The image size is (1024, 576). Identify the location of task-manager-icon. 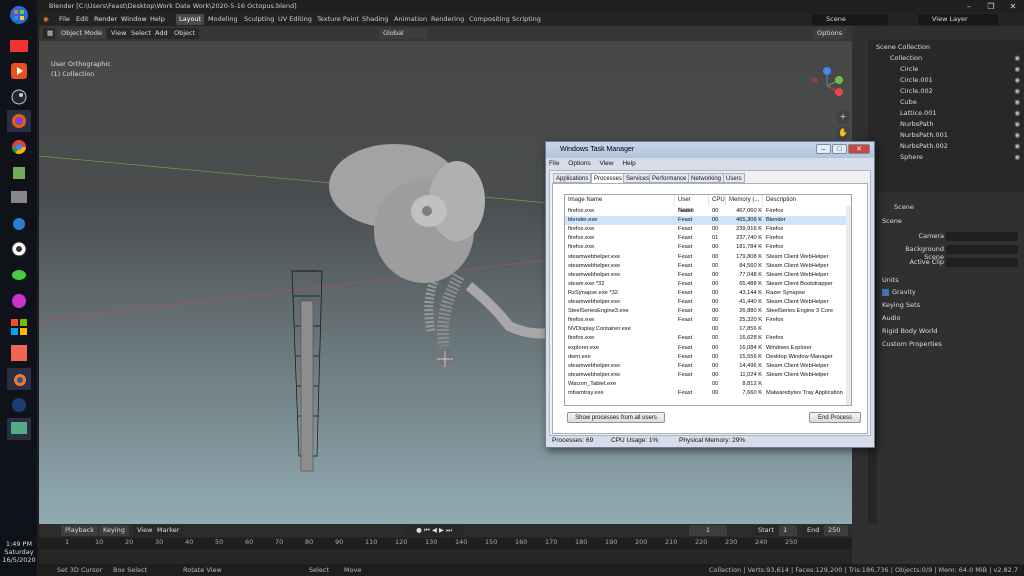
(19, 429).